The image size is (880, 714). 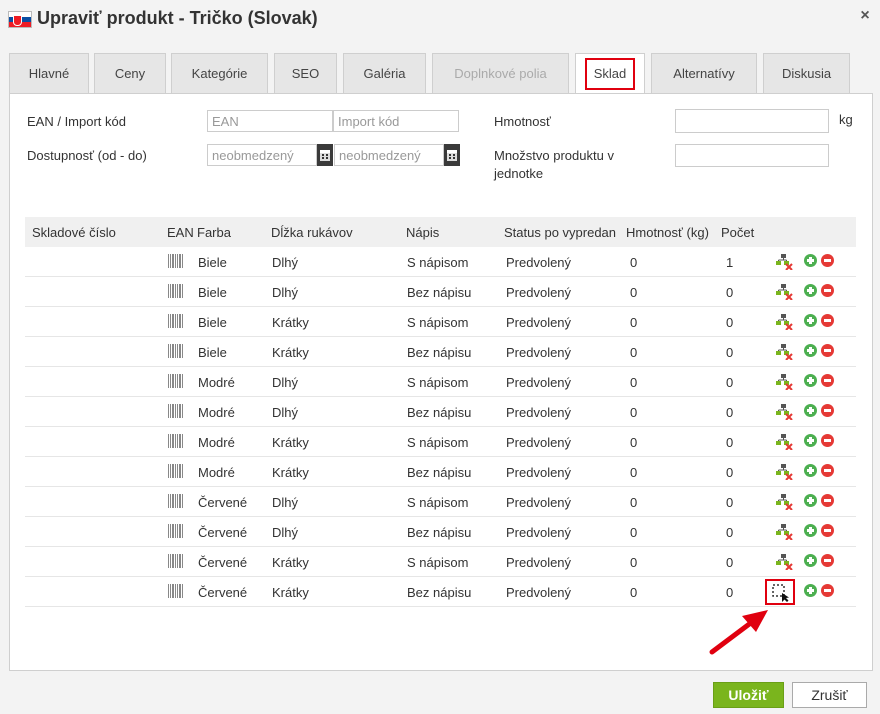 I want to click on cell-sleeve: Dlhý, so click(x=285, y=262).